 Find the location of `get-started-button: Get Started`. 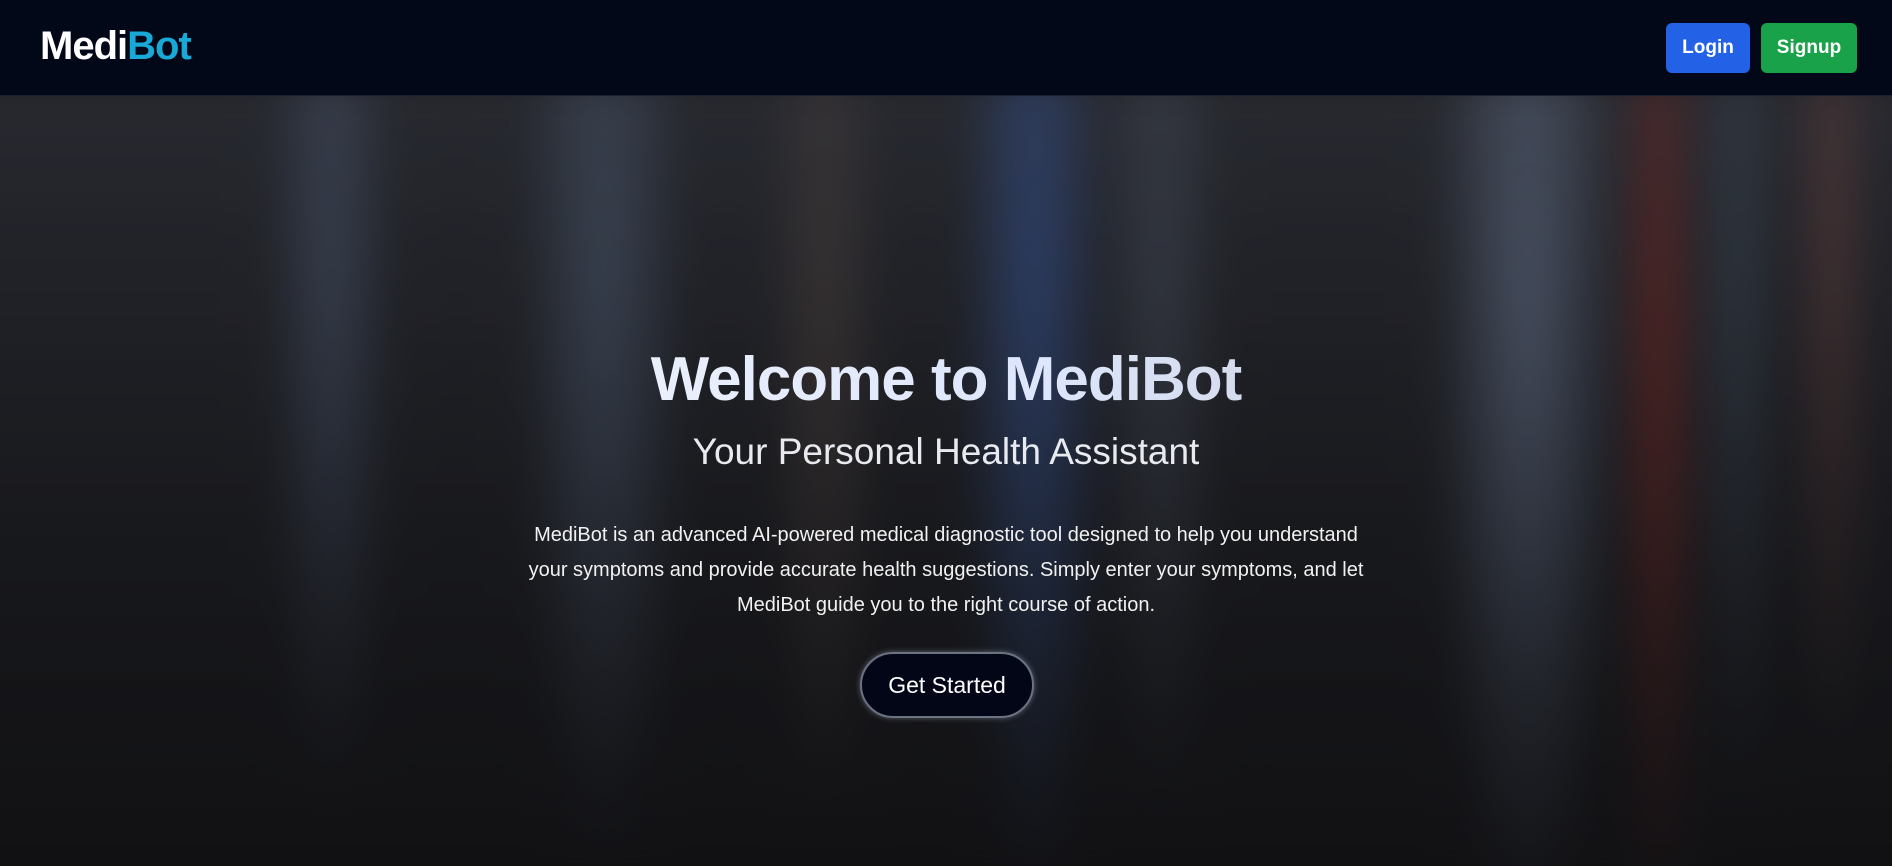

get-started-button: Get Started is located at coordinates (947, 685).